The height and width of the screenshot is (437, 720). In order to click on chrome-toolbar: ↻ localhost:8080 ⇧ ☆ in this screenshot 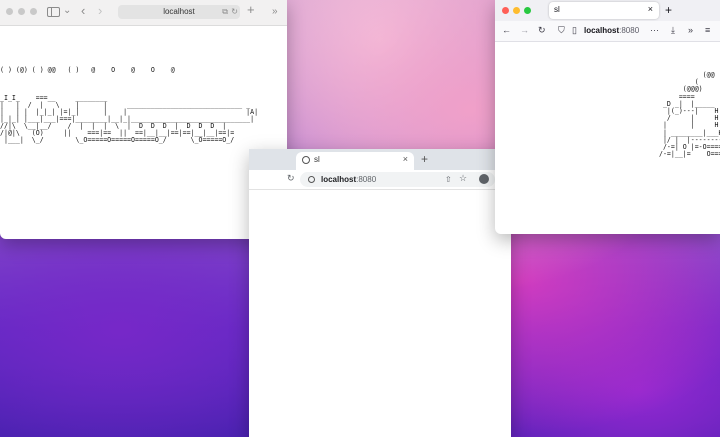, I will do `click(380, 180)`.